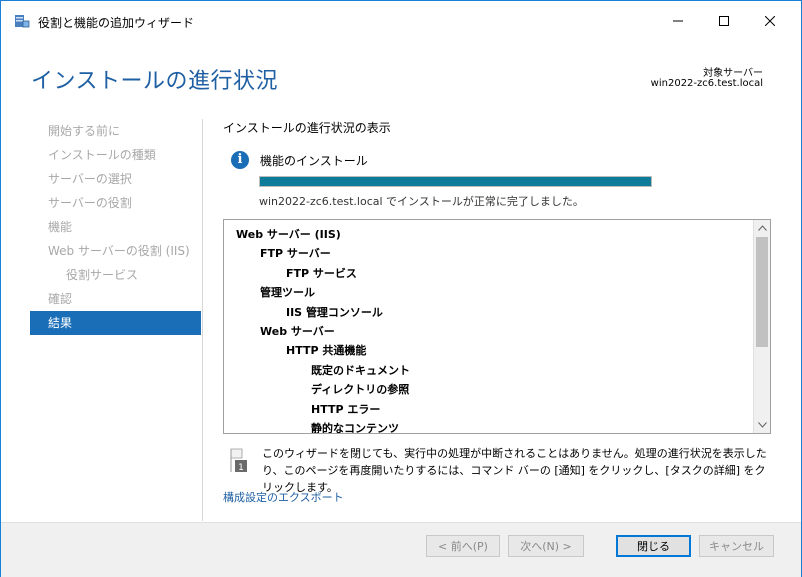  What do you see at coordinates (360, 370) in the screenshot?
I see `result-item: 既定のドキュメント` at bounding box center [360, 370].